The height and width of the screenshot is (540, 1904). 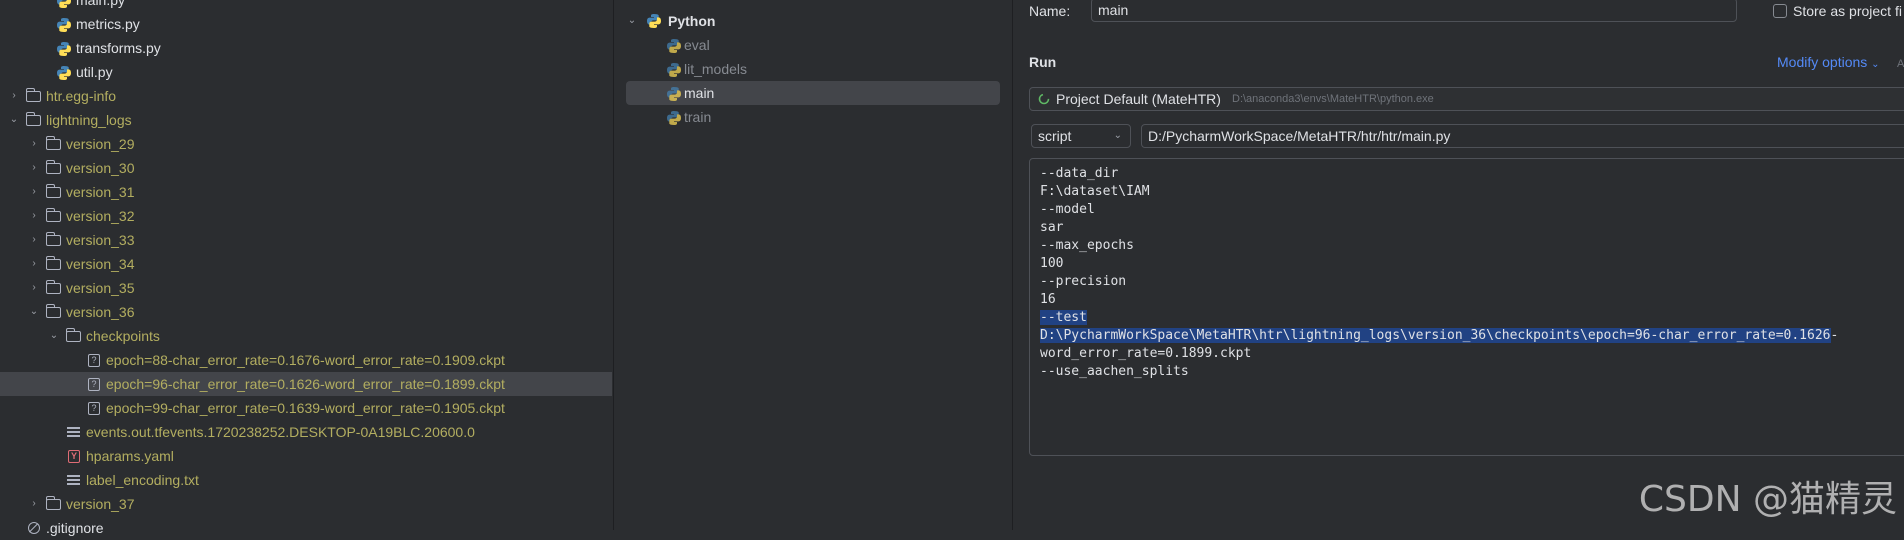 I want to click on project-tree-label: version_33, so click(x=100, y=240).